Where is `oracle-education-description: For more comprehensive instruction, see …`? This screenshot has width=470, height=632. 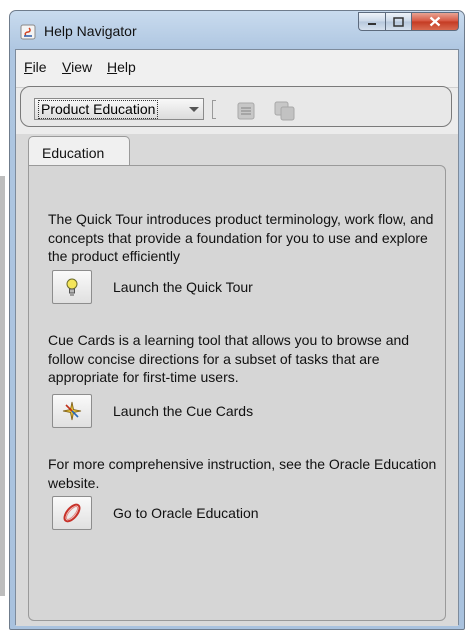
oracle-education-description: For more comprehensive instruction, see … is located at coordinates (242, 473).